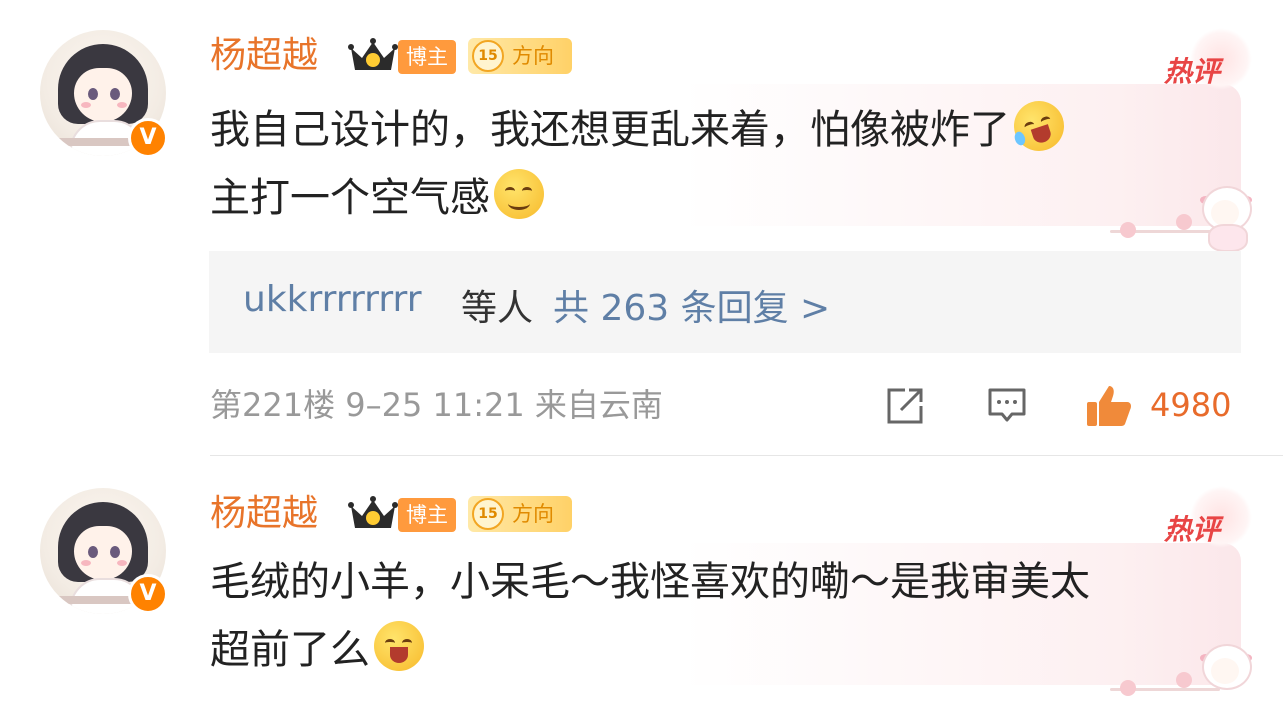  I want to click on comment-icon, so click(1007, 406).